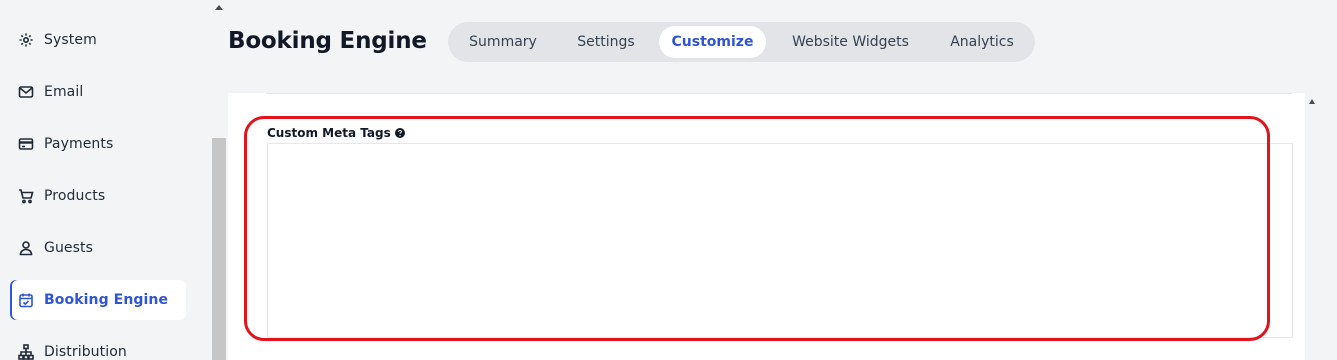 The height and width of the screenshot is (360, 1337). Describe the element at coordinates (106, 300) in the screenshot. I see `sidebar-item-label: Booking Engine` at that location.